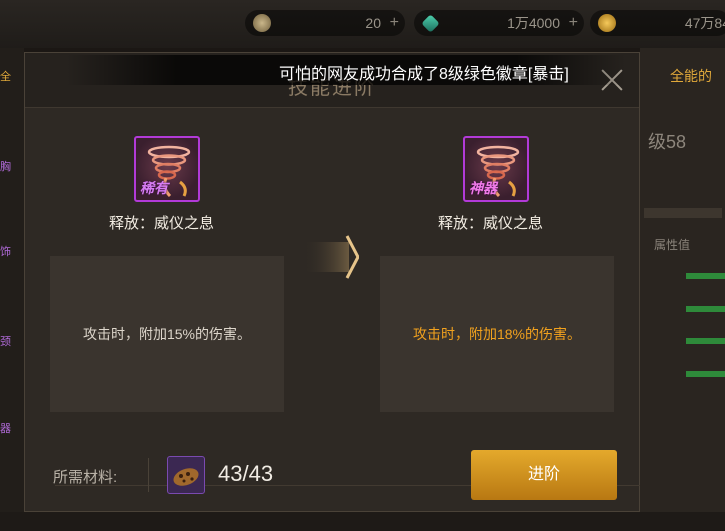 This screenshot has width=725, height=531. What do you see at coordinates (11, 344) in the screenshot?
I see `left-tab: 颈` at bounding box center [11, 344].